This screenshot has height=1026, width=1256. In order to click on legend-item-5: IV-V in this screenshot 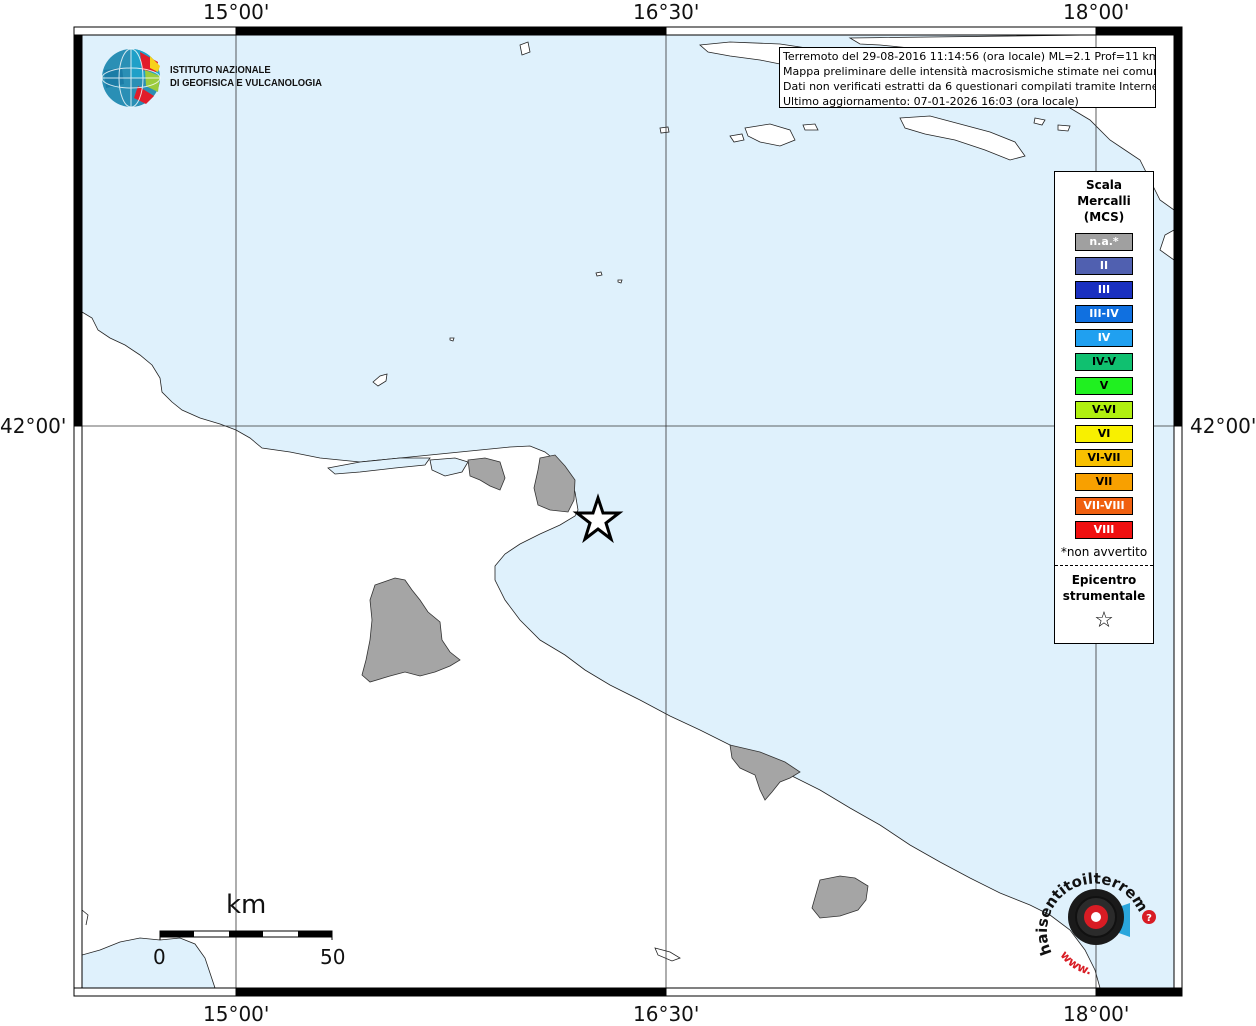, I will do `click(1104, 362)`.